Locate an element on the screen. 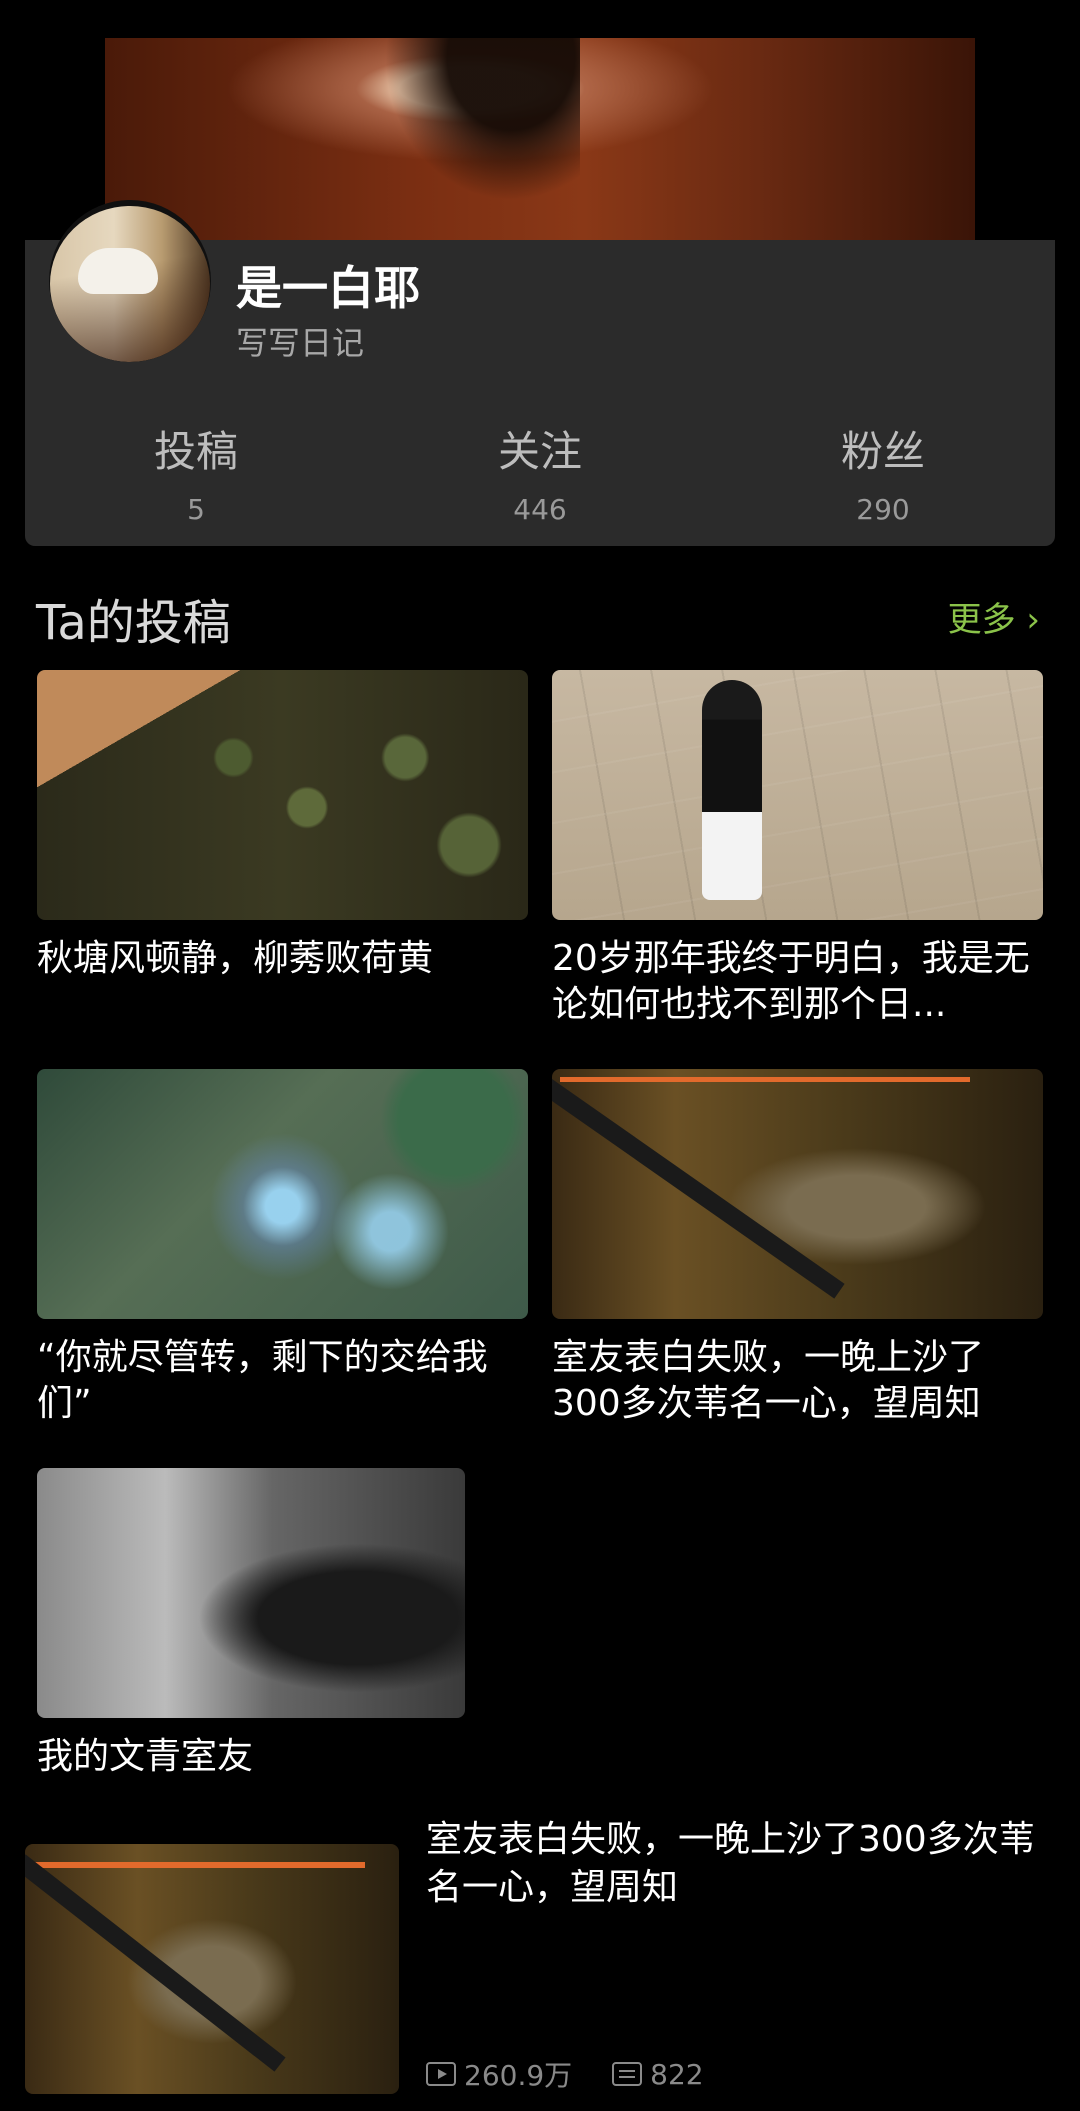 This screenshot has width=1080, height=2111. post-title: 我的文青室友 is located at coordinates (145, 1756).